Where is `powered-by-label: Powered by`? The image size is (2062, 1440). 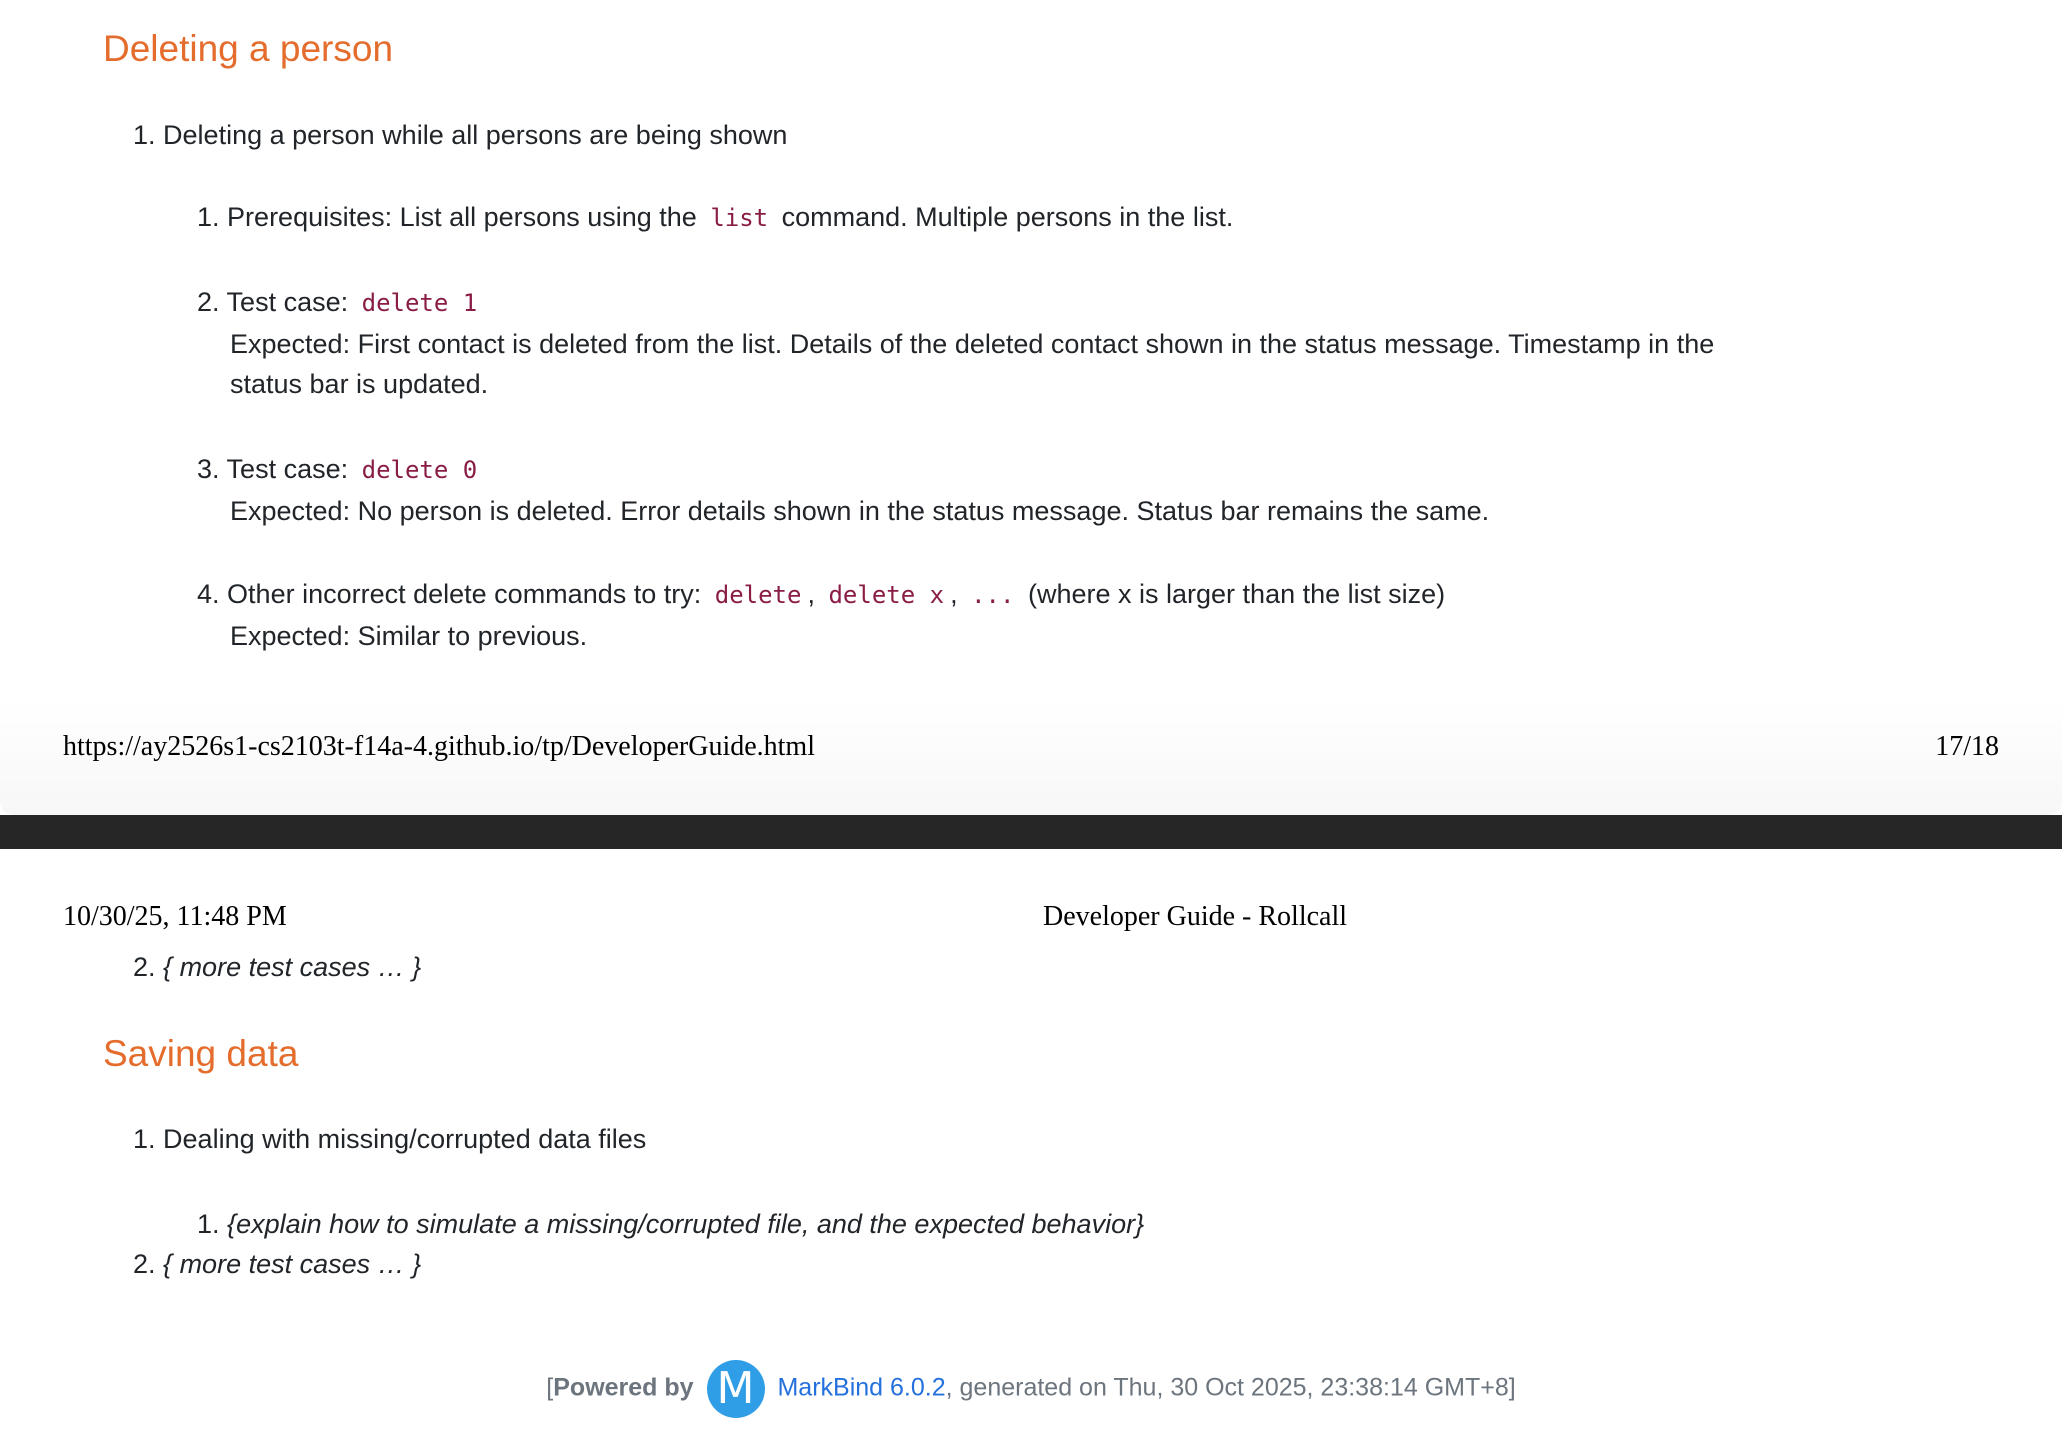
powered-by-label: Powered by is located at coordinates (623, 1387).